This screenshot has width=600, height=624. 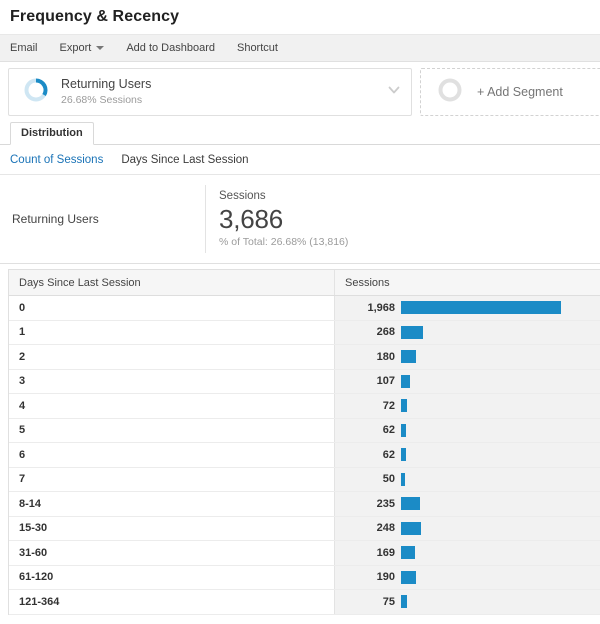 I want to click on cell-sessions: 75, so click(x=467, y=602).